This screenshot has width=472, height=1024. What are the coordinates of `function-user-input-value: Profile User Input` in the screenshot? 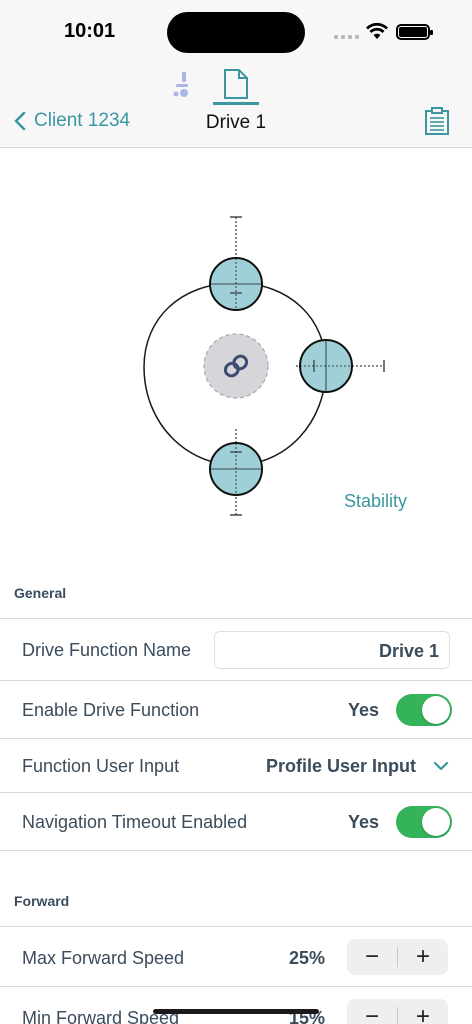 It's located at (341, 766).